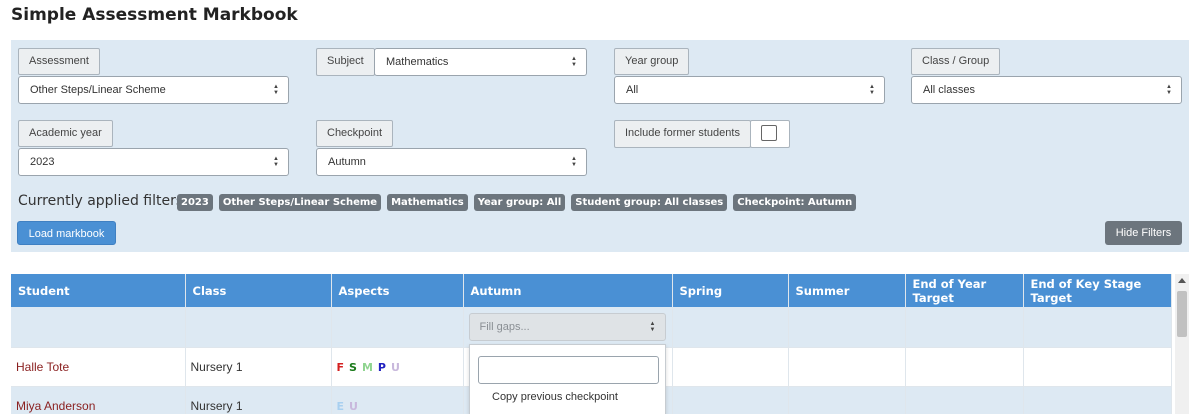  What do you see at coordinates (568, 290) in the screenshot?
I see `column-header-autumn: Autumn` at bounding box center [568, 290].